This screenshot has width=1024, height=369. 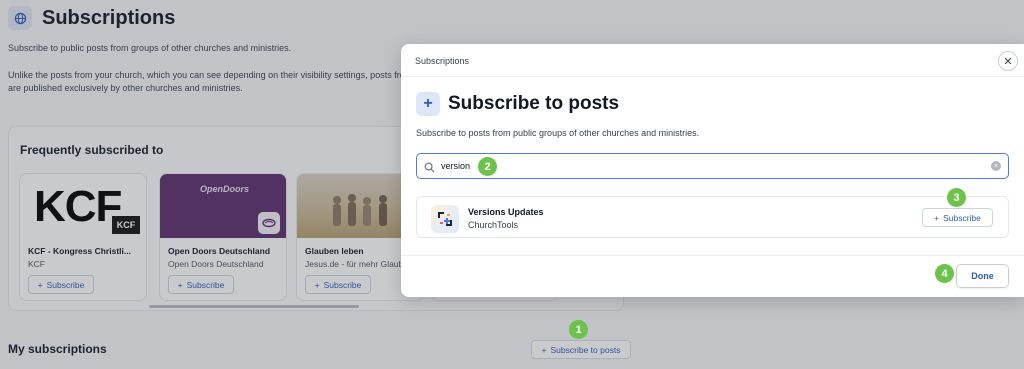 I want to click on result-title: Versions Updates, so click(x=506, y=212).